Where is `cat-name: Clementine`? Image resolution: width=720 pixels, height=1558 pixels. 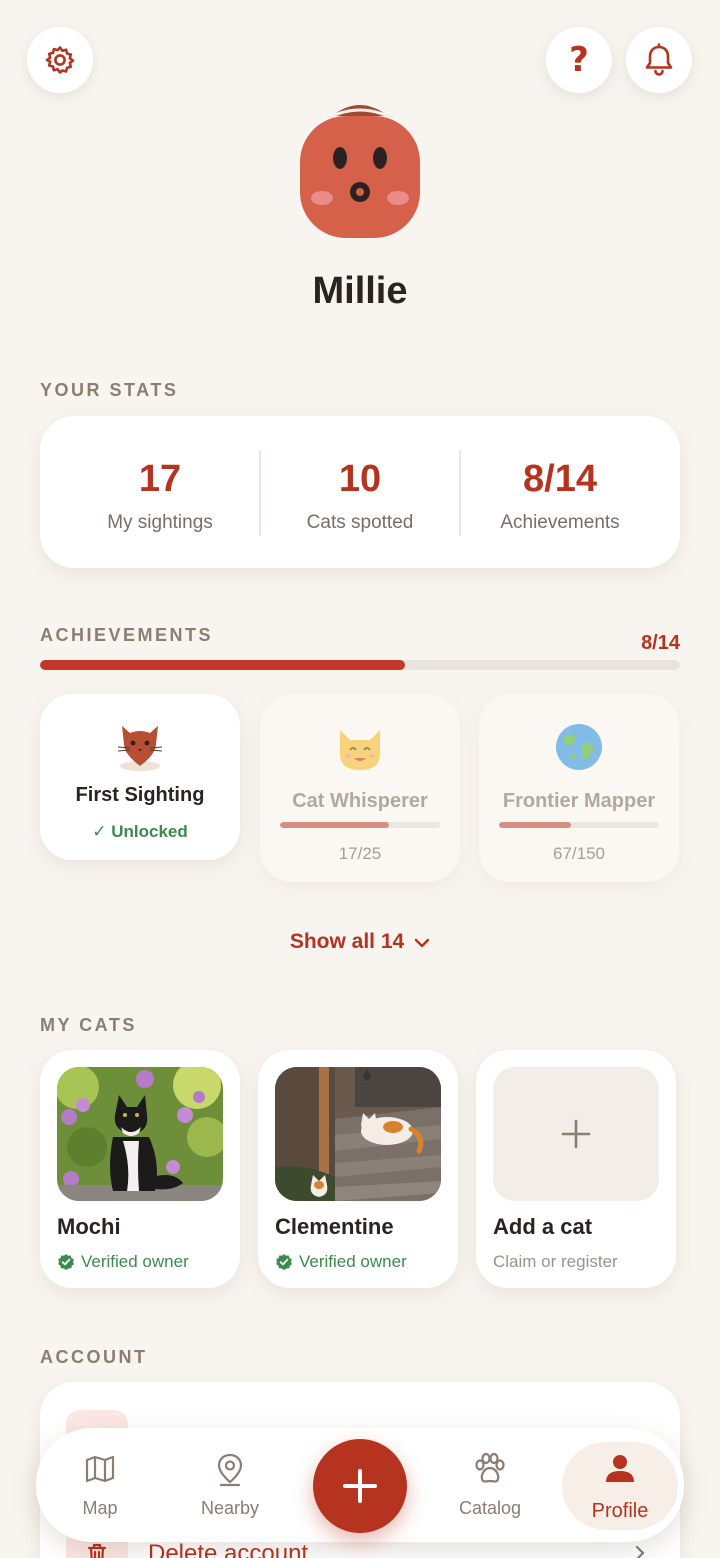 cat-name: Clementine is located at coordinates (334, 1226).